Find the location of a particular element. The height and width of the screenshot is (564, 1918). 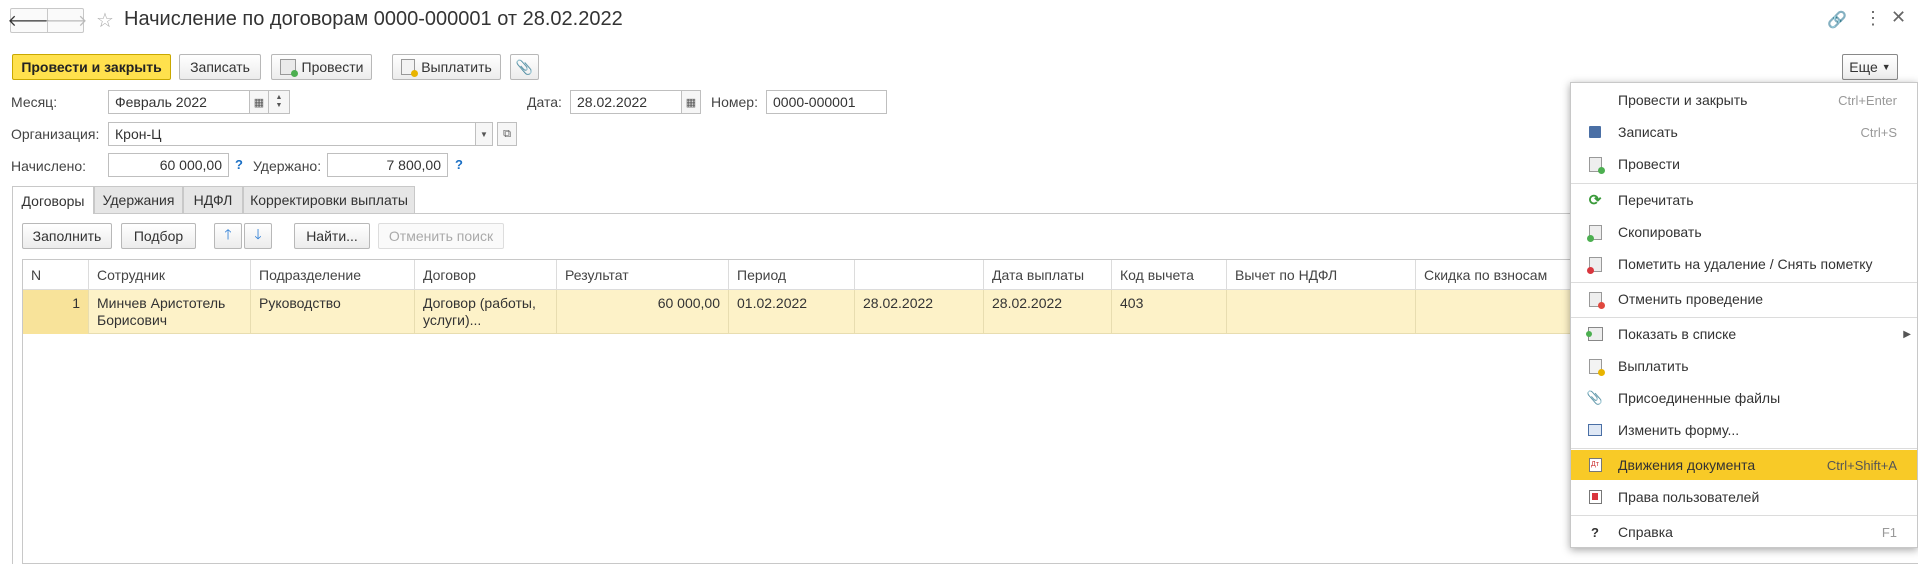

fill-button: Заполнить is located at coordinates (67, 236).